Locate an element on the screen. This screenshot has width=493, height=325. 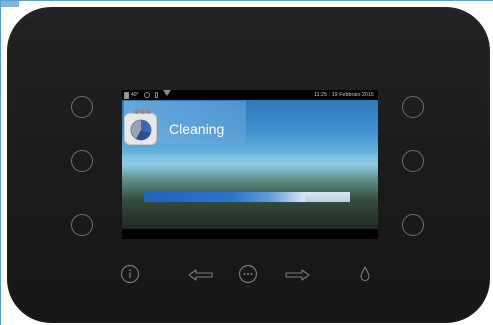
corner-tab is located at coordinates (10, 4).